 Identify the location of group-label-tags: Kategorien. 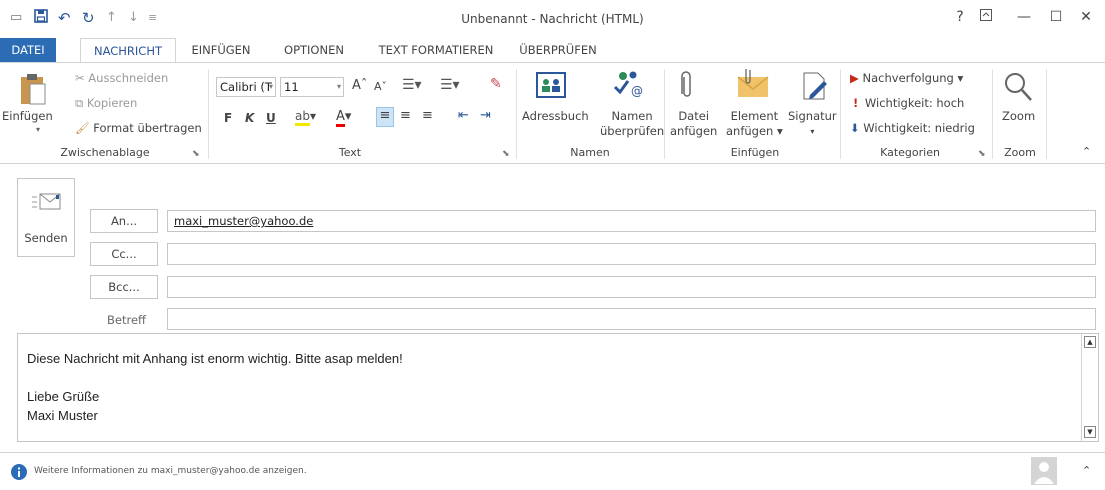
(910, 152).